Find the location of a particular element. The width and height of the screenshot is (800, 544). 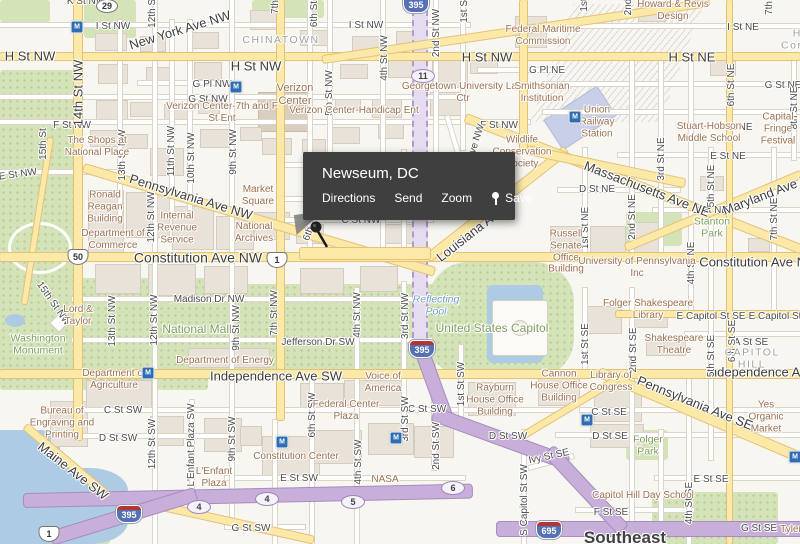

location-popup: Newseum, DC Directions Send Zoom Save is located at coordinates (417, 186).